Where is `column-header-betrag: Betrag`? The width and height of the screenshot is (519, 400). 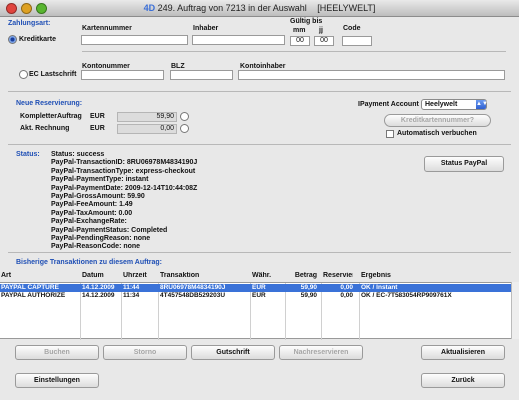
column-header-betrag: Betrag is located at coordinates (302, 275).